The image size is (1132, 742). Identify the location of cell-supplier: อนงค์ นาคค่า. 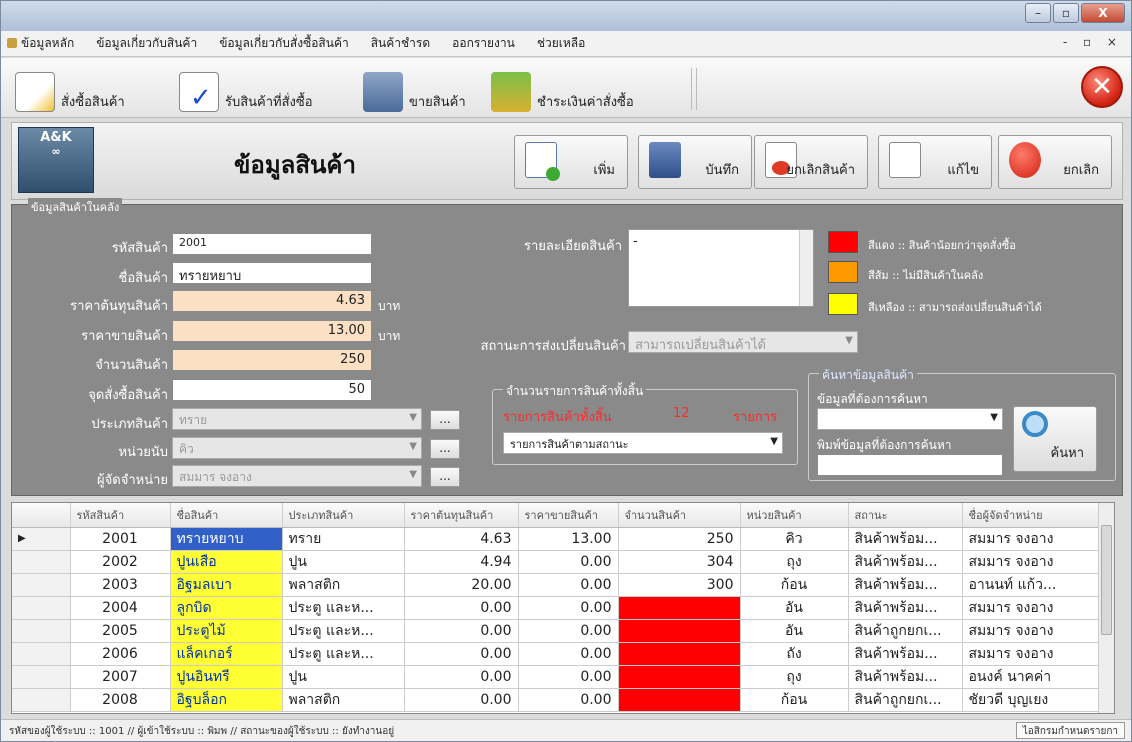
(1031, 677).